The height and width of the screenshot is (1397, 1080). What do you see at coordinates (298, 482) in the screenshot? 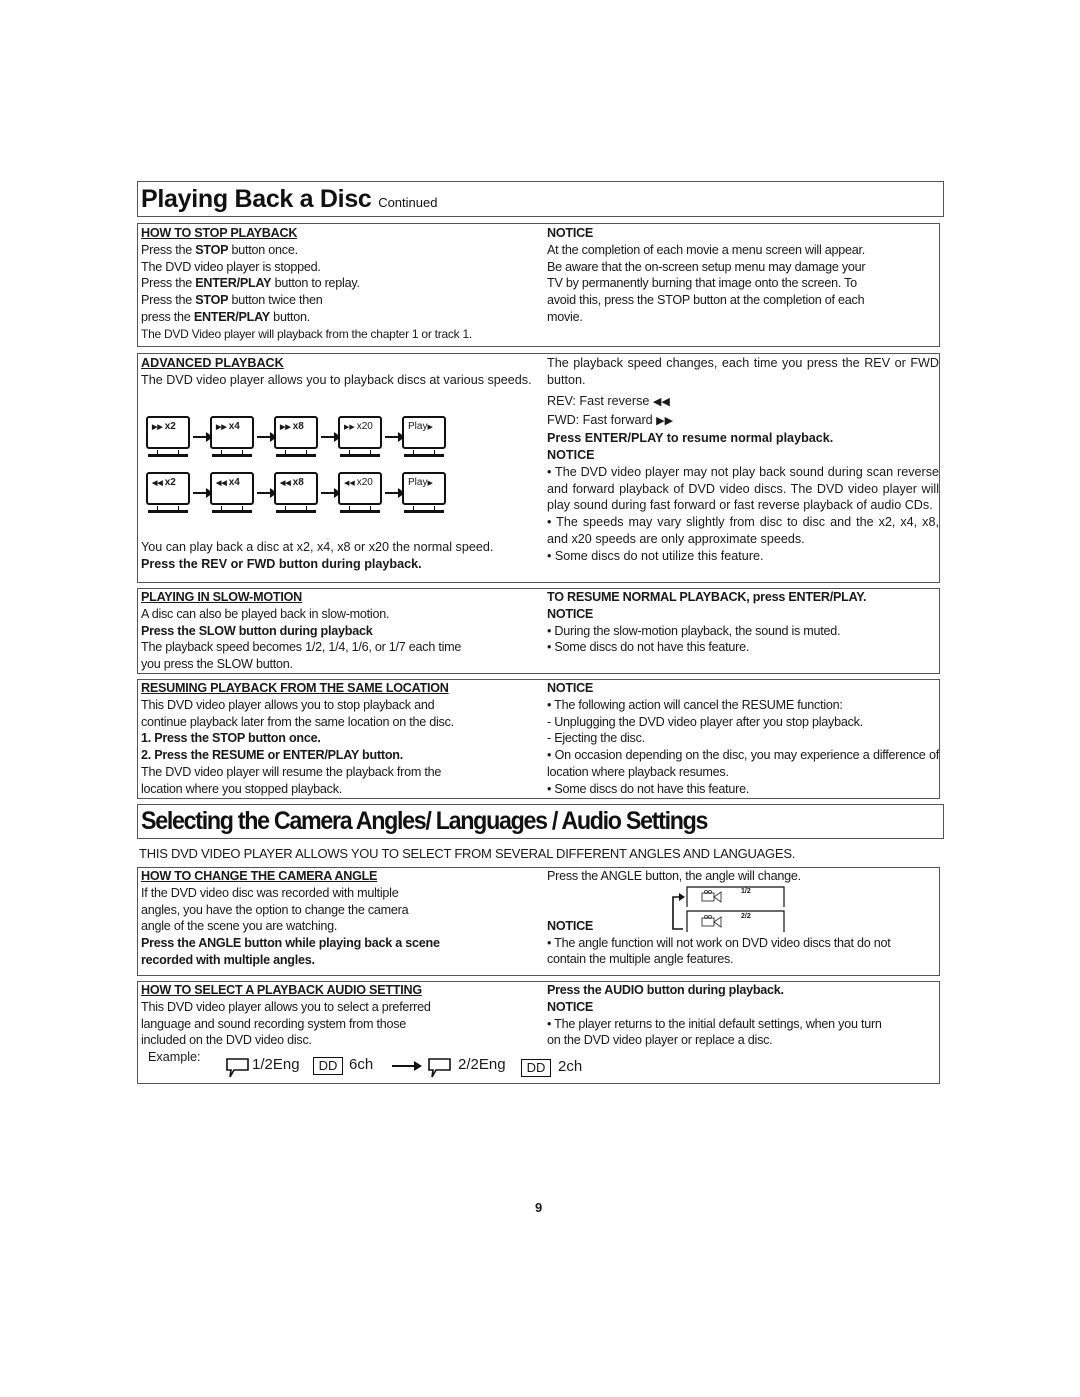
I see `speed-label: x8` at bounding box center [298, 482].